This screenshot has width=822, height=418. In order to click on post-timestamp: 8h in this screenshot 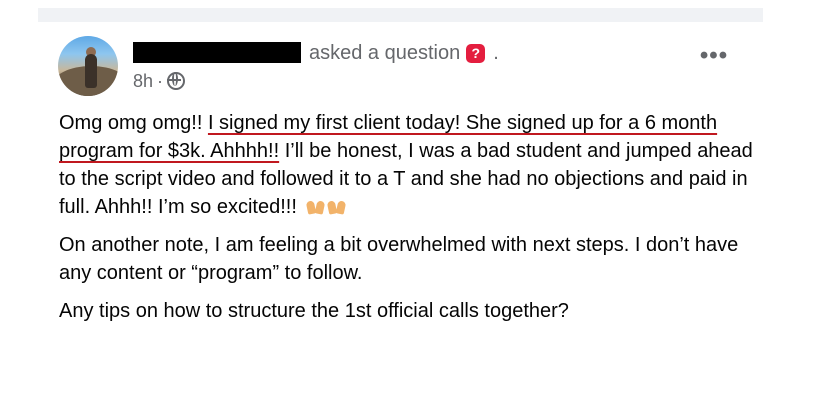, I will do `click(143, 81)`.